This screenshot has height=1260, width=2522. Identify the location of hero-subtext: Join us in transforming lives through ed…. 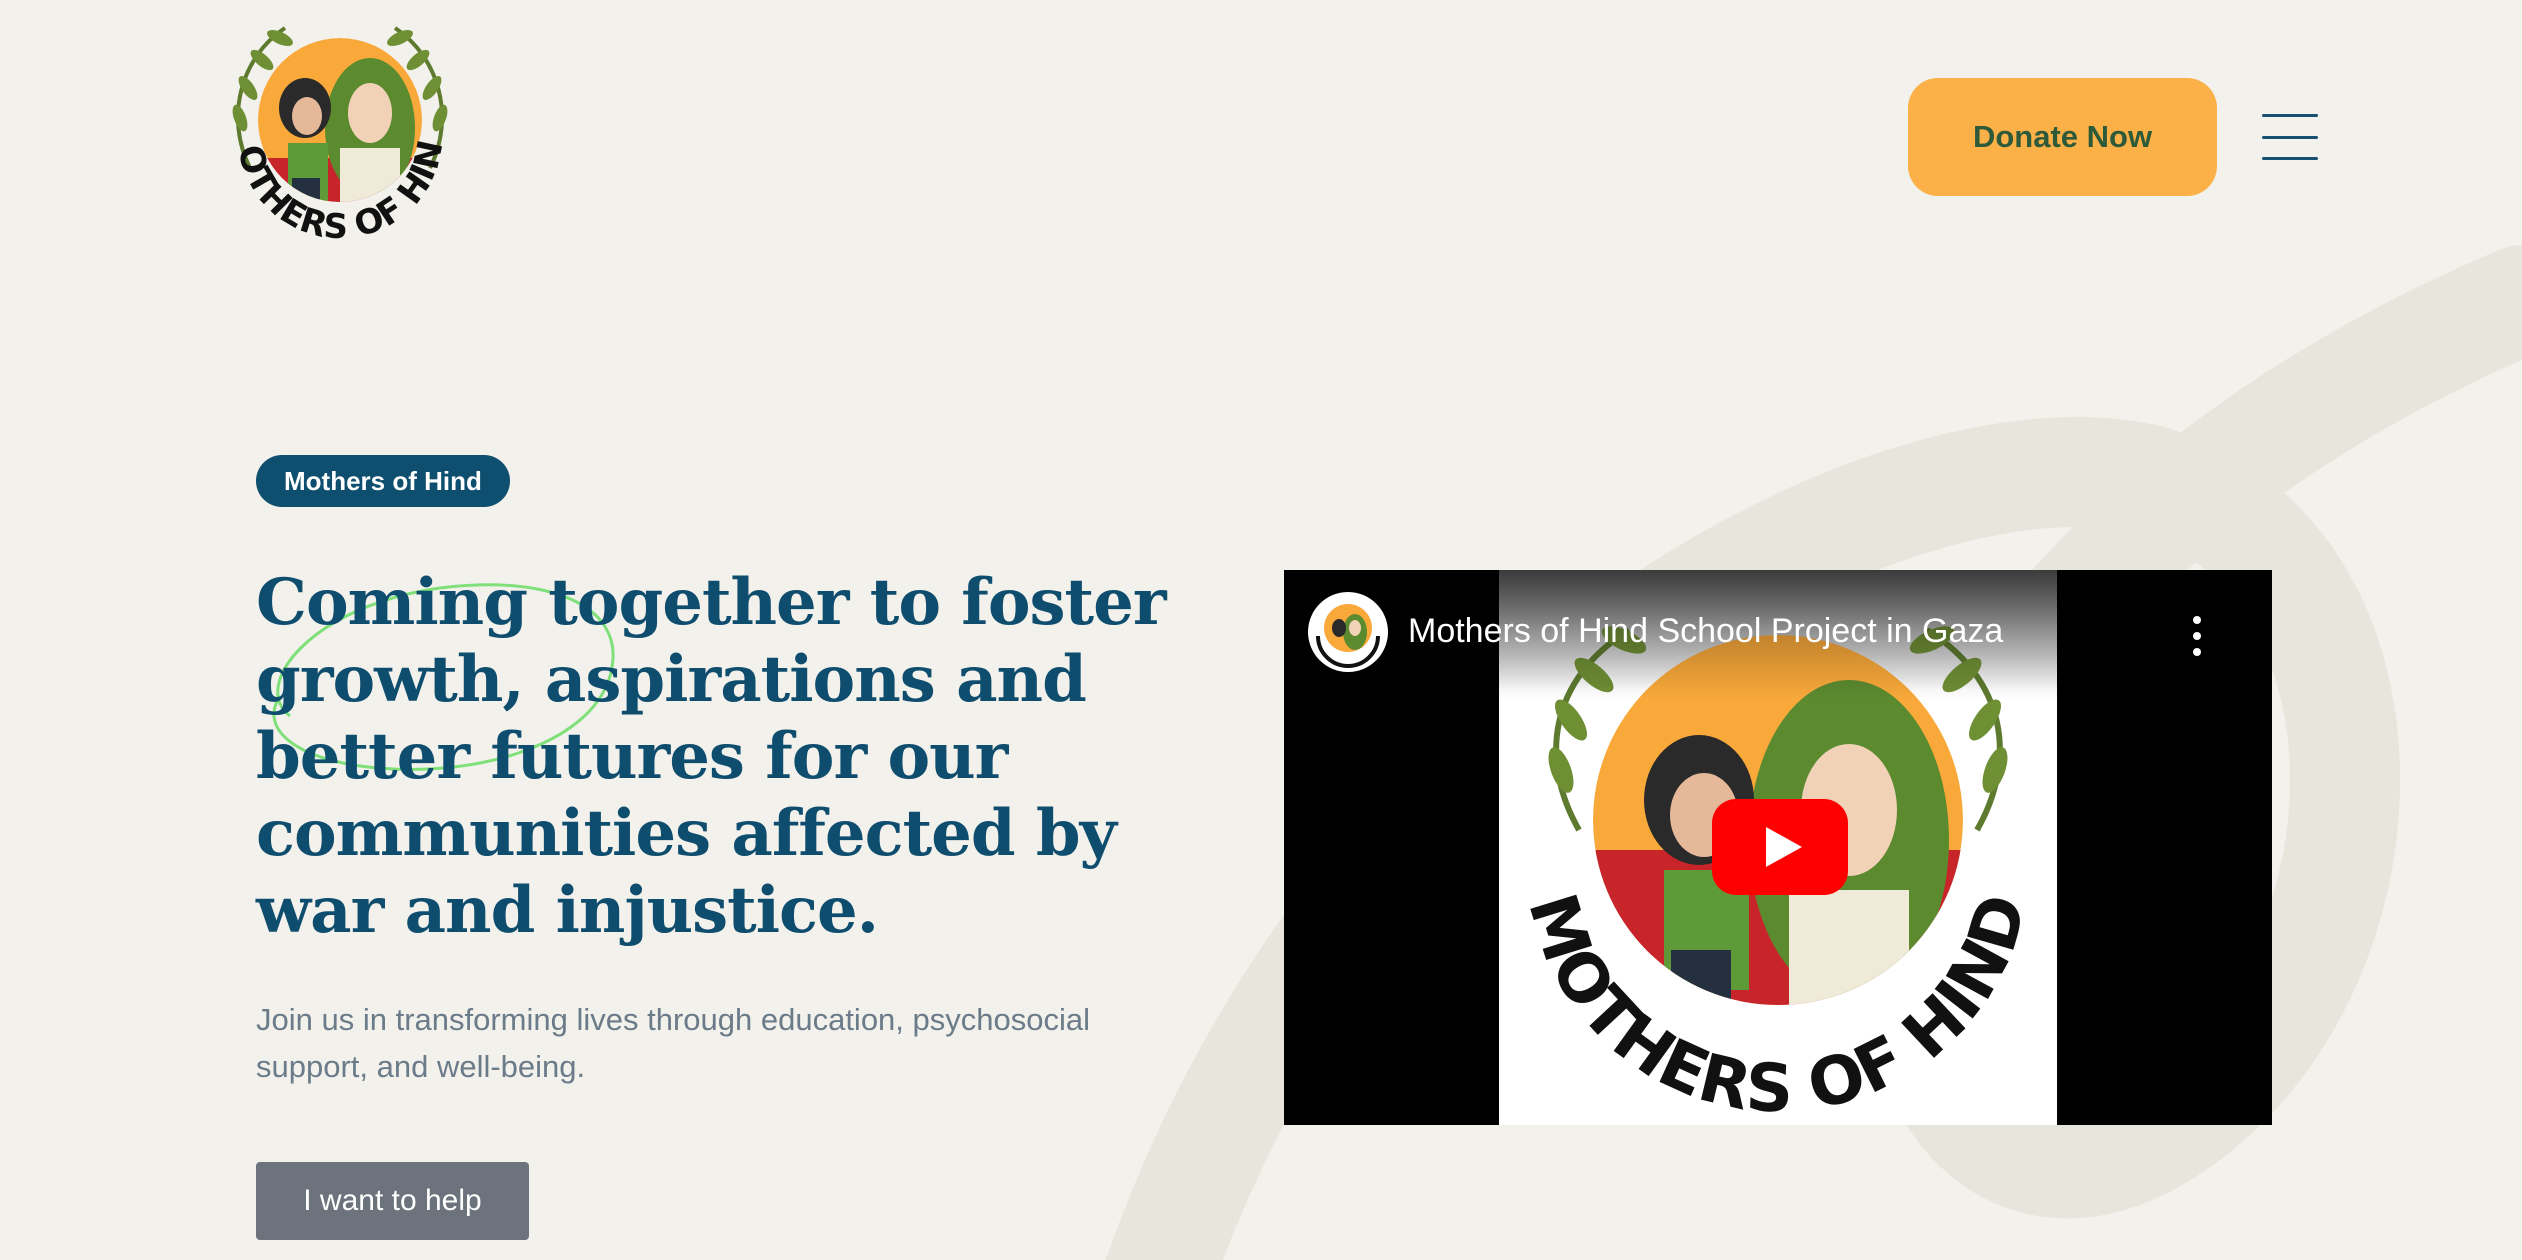
(721, 1043).